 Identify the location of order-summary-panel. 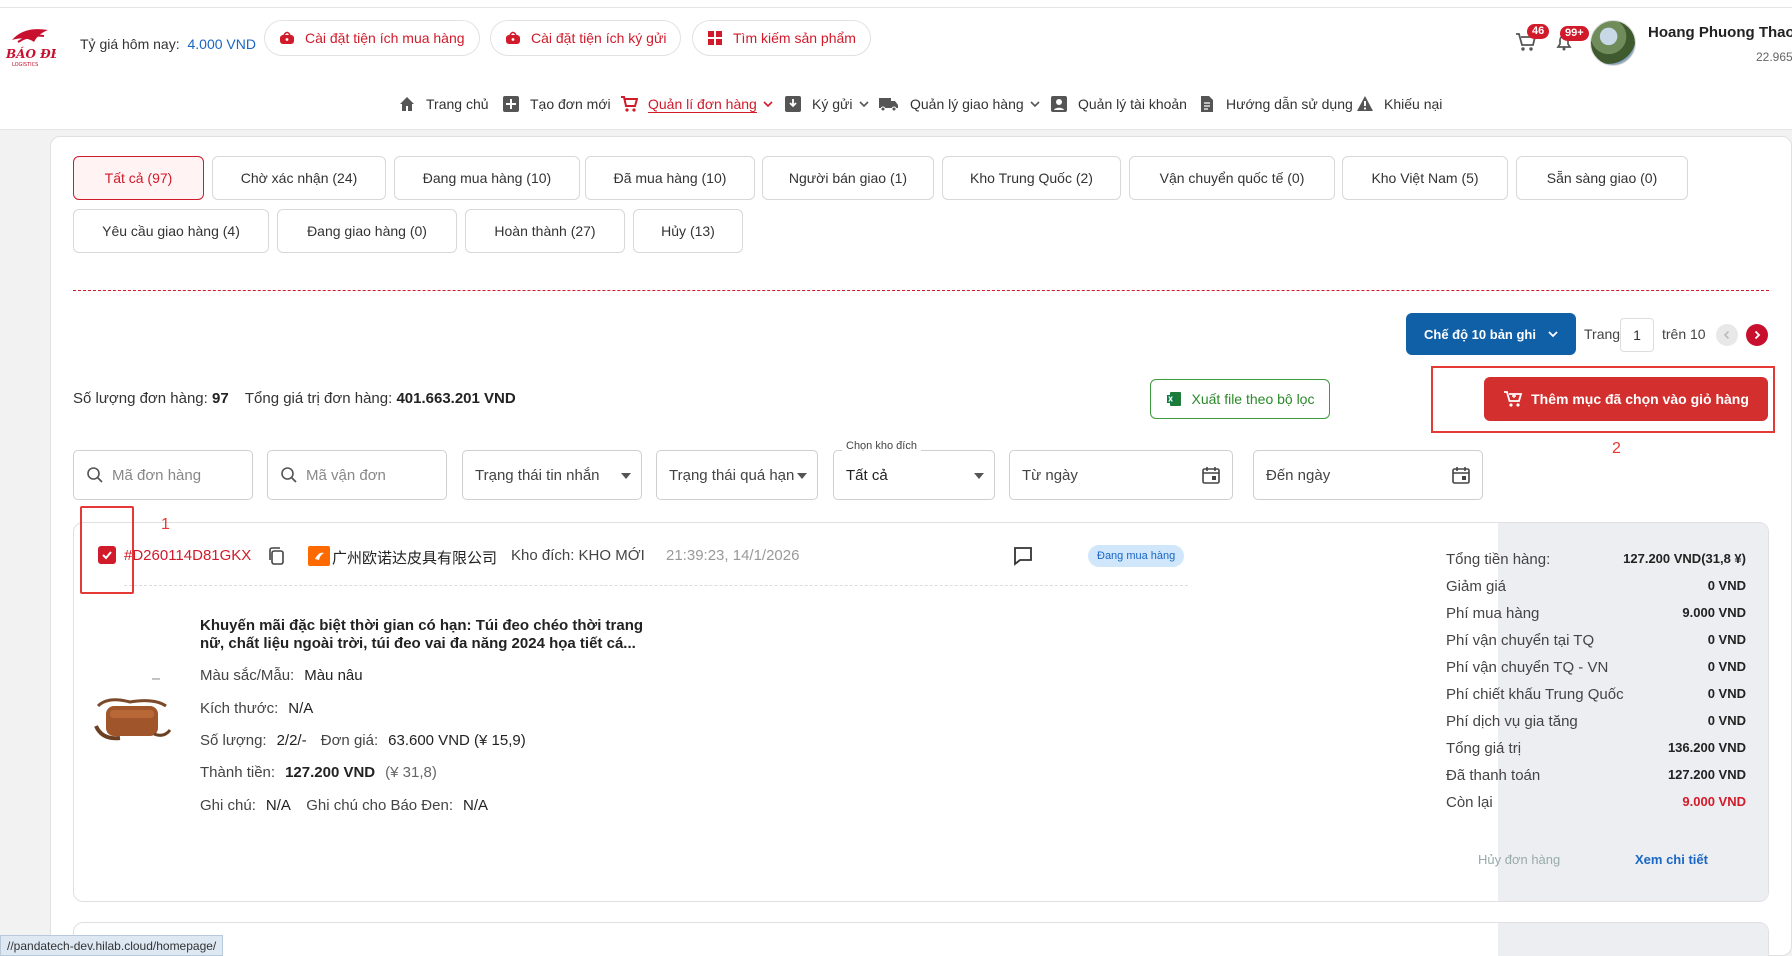
(1633, 939).